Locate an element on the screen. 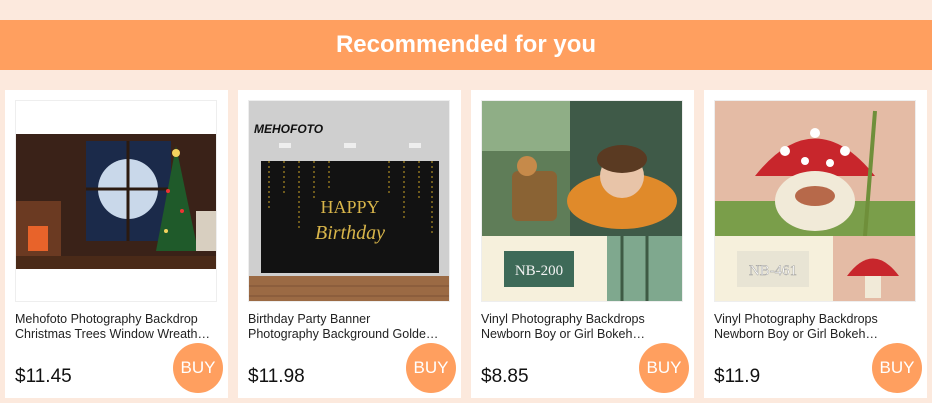 This screenshot has height=403, width=932. product-image is located at coordinates (116, 201).